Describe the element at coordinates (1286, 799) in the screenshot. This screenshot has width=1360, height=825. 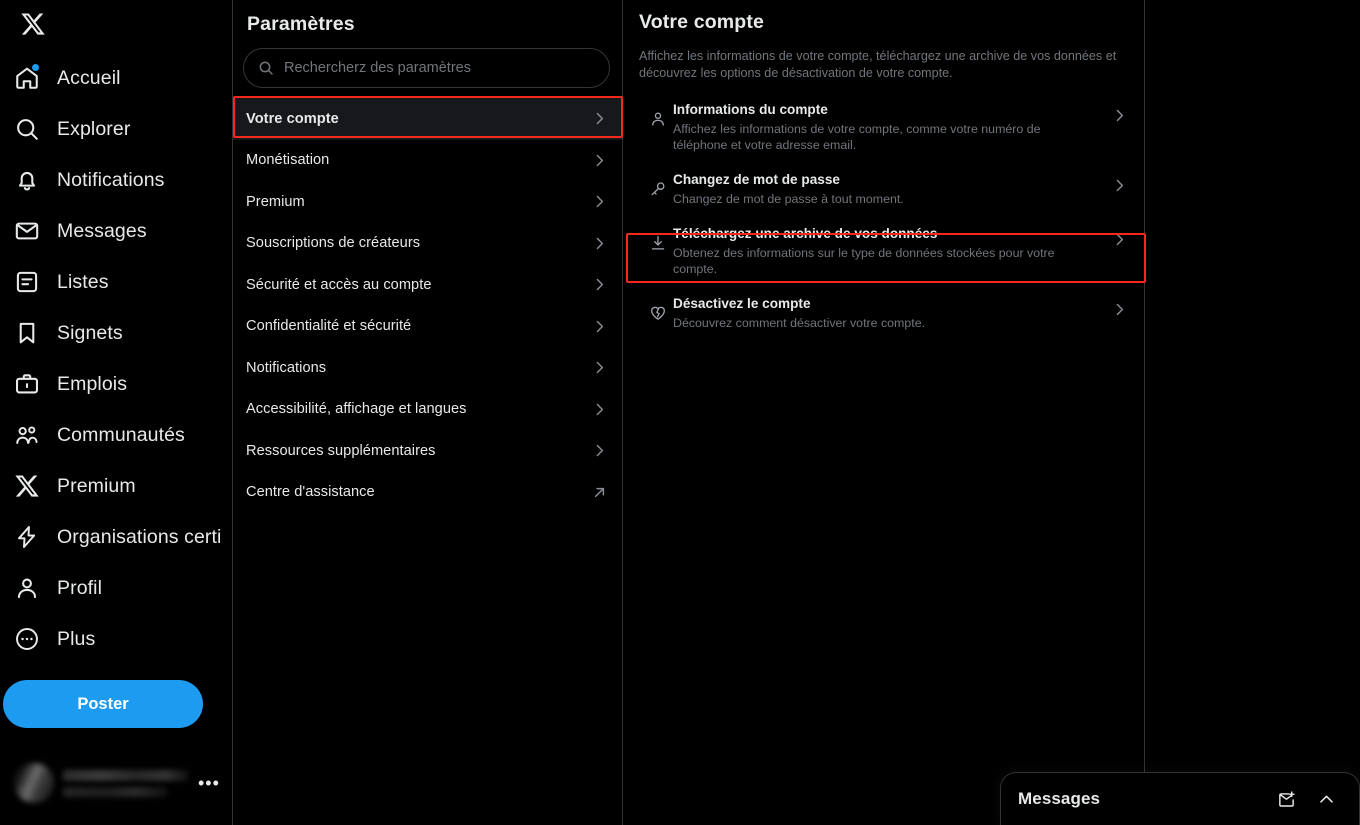
I see `new-message-icon` at that location.